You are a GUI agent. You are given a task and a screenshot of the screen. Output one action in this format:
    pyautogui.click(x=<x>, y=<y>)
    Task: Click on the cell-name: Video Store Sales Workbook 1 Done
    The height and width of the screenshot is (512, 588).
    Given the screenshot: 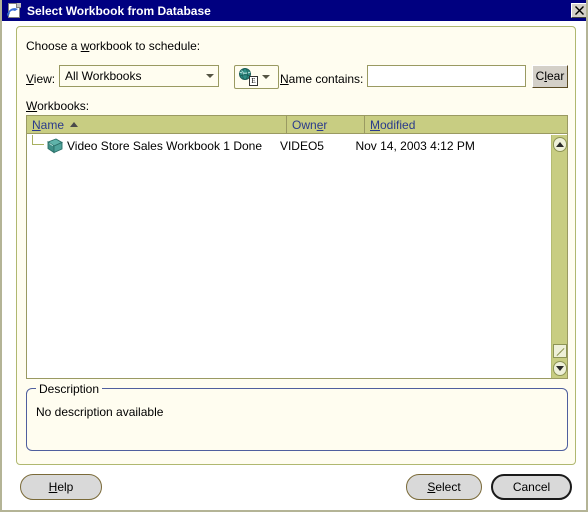 What is the action you would take?
    pyautogui.click(x=165, y=145)
    